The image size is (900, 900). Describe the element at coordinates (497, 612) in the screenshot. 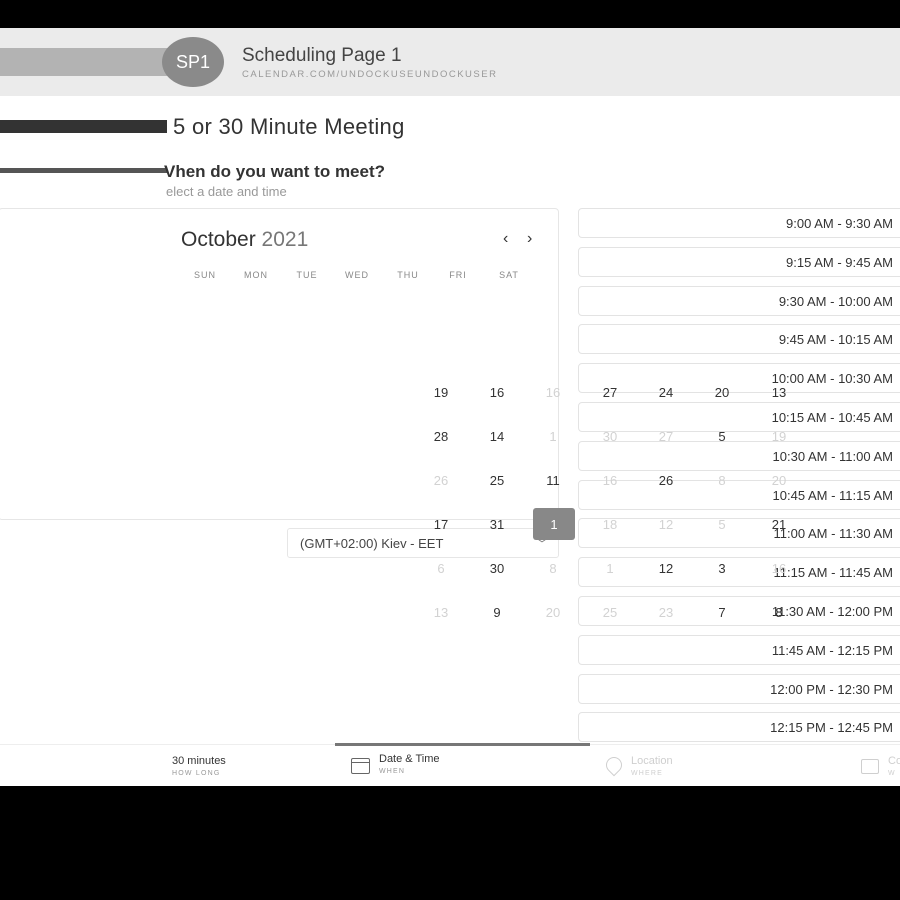

I see `calendar-day: 9` at that location.